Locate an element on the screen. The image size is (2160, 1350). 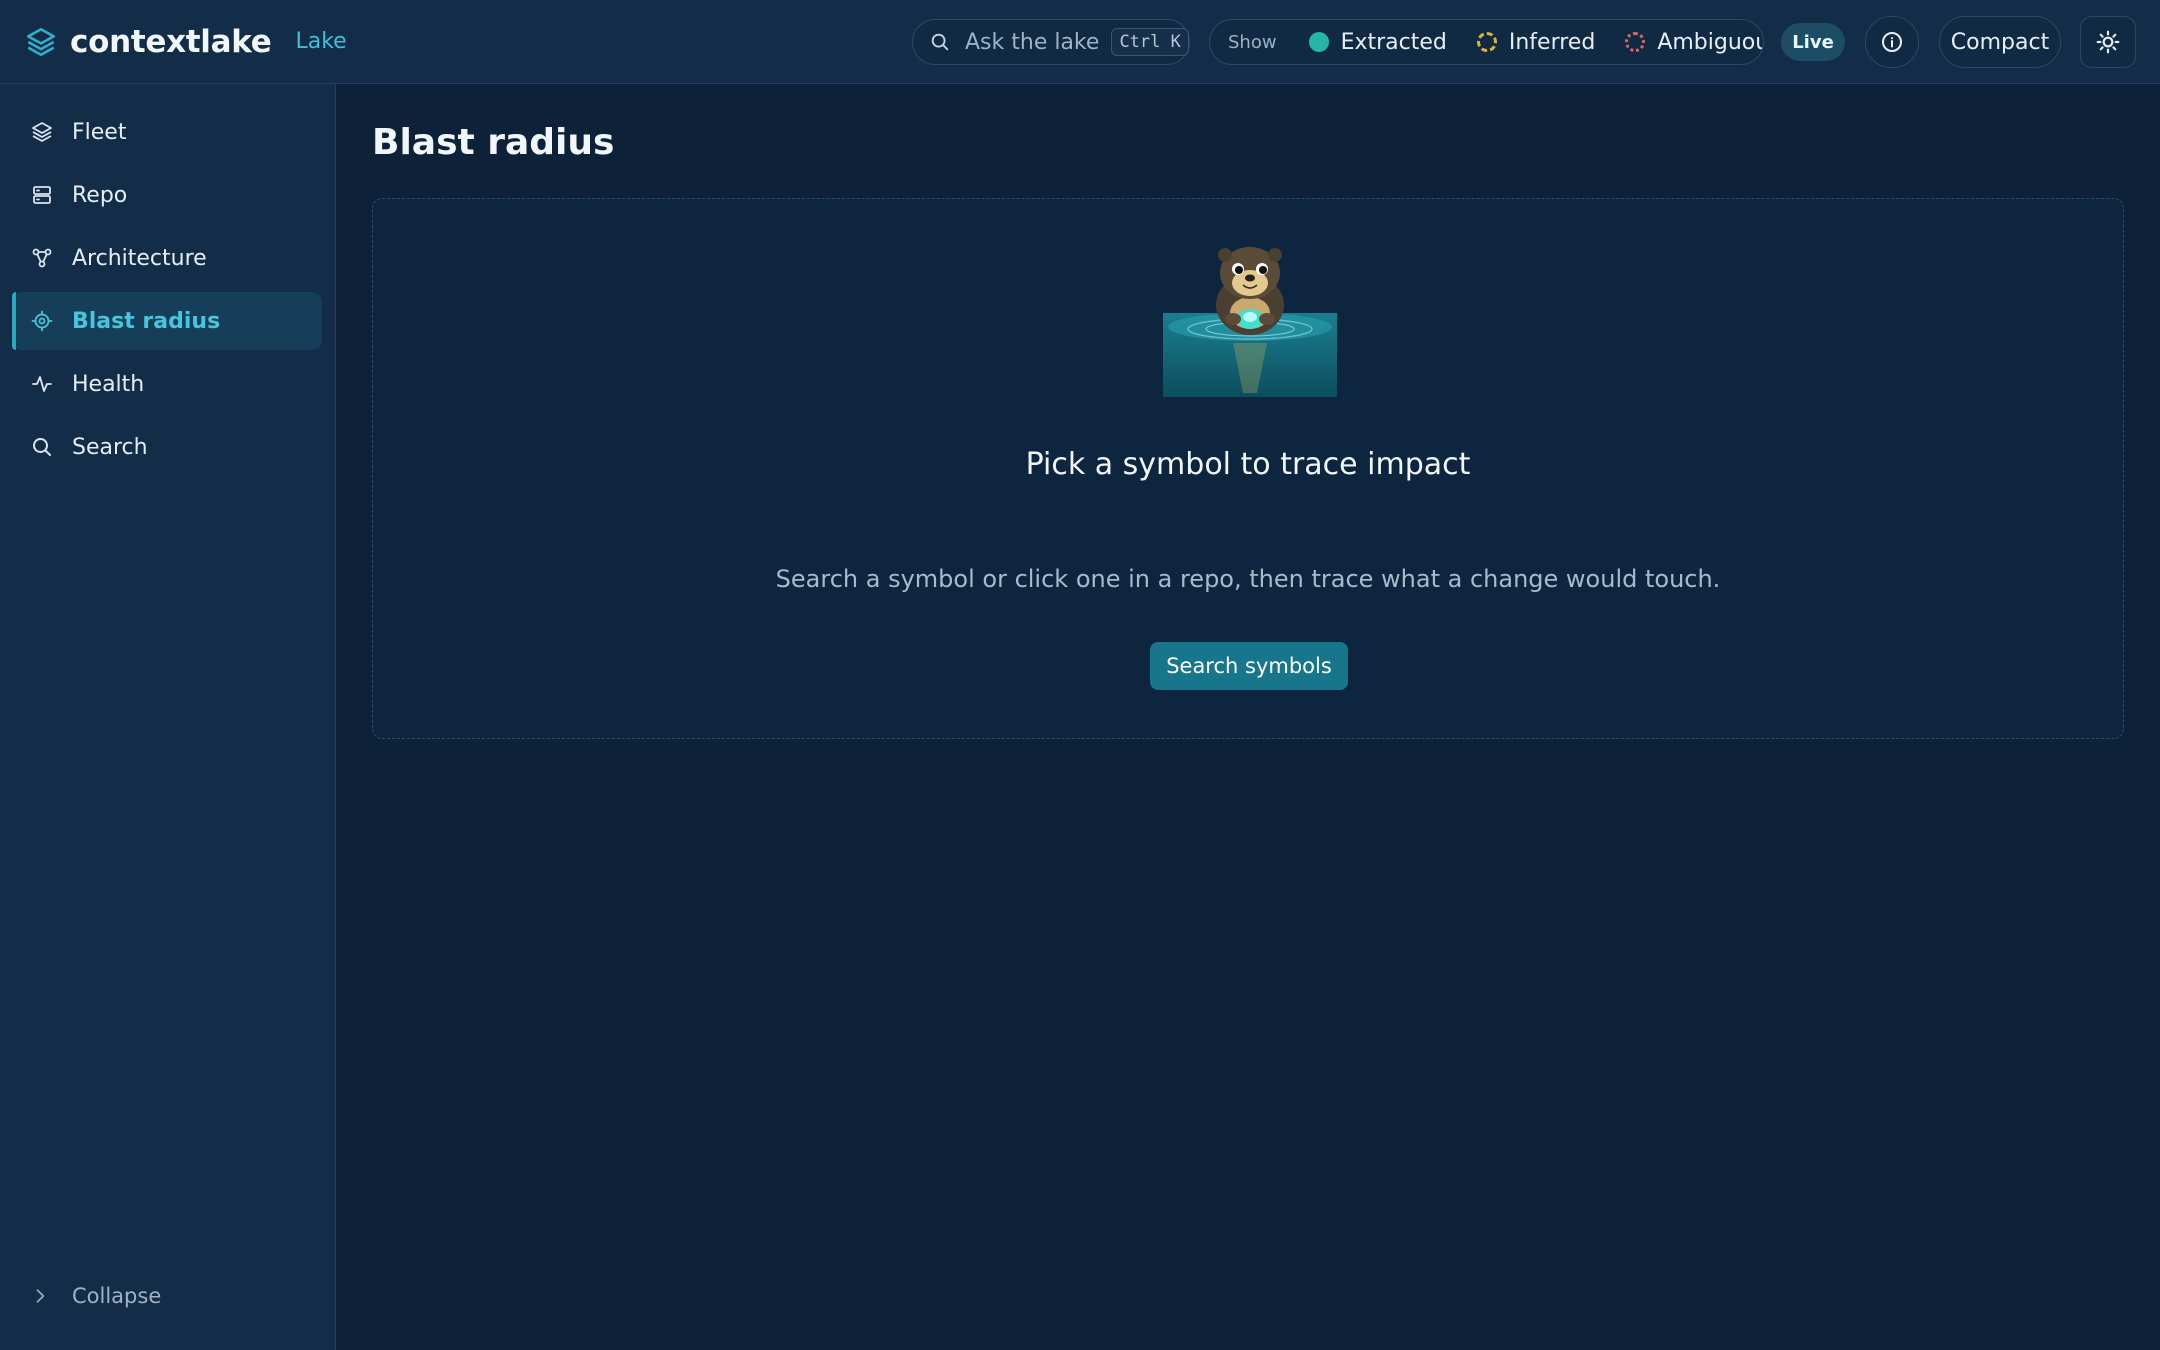
ask-lake-search: Ask the lake Ctrl K is located at coordinates (1051, 42).